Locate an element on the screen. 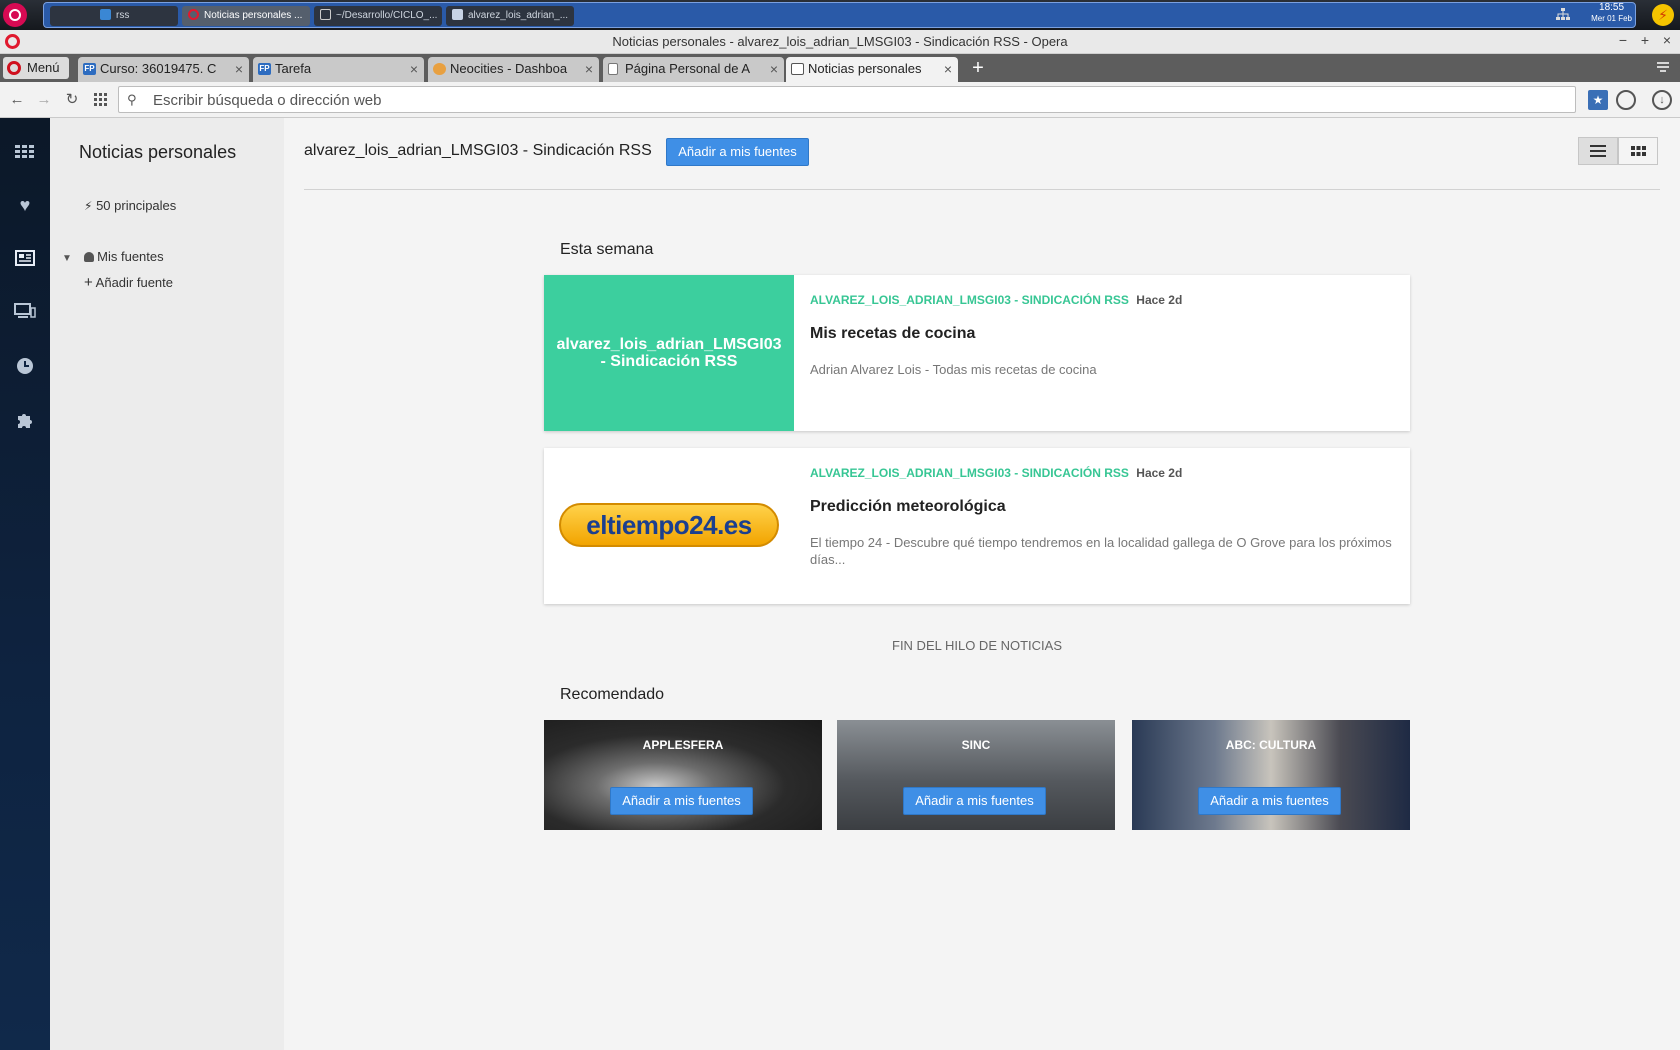  navigation-bar: ← → ↻ ⚲ ★ ↓ is located at coordinates (840, 100).